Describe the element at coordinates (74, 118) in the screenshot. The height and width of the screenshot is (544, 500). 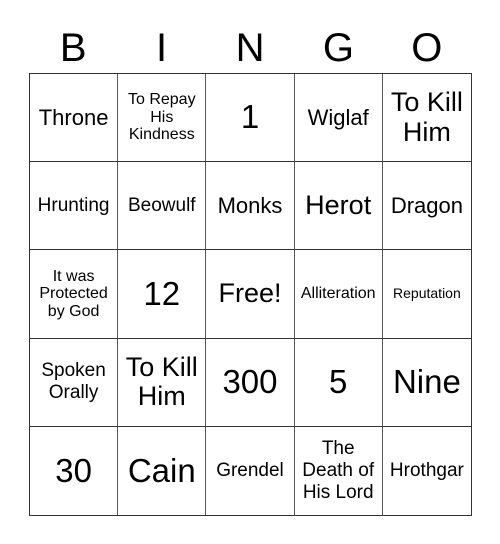
I see `bingo-cell: Throne` at that location.